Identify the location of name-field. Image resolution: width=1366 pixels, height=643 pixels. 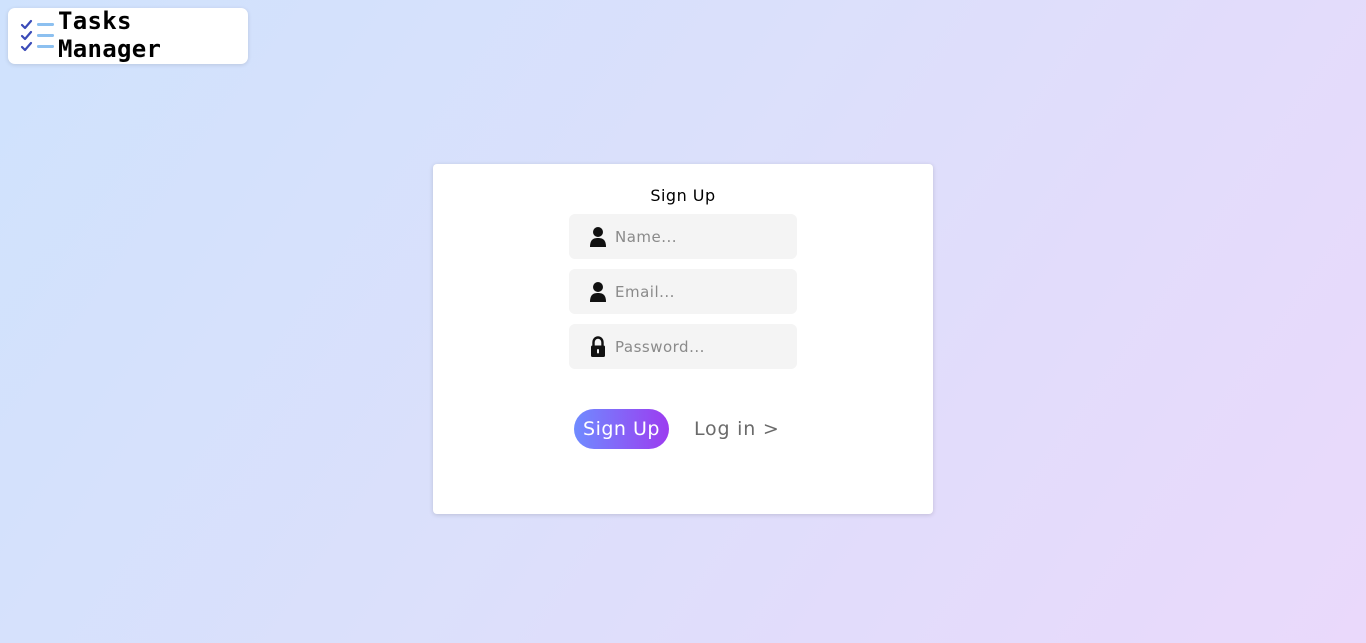
(683, 236).